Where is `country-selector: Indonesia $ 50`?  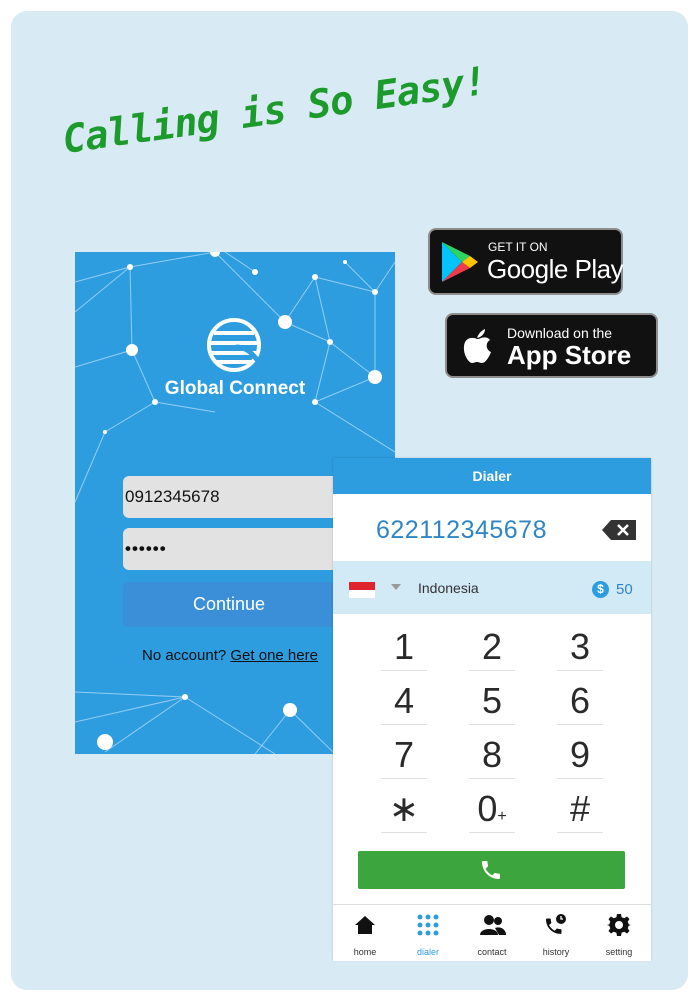
country-selector: Indonesia $ 50 is located at coordinates (492, 587).